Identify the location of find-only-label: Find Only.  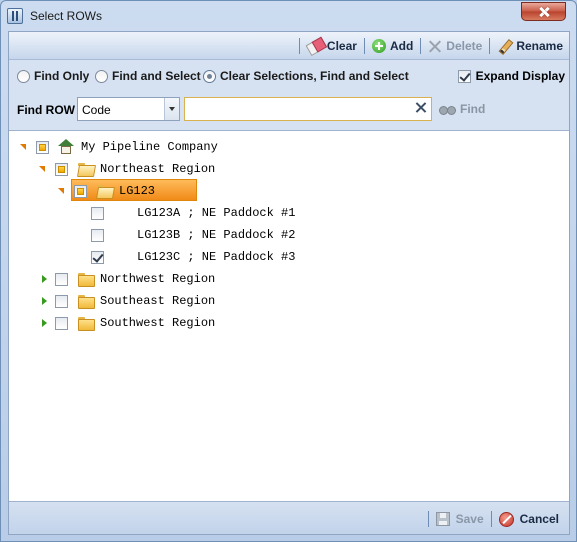
(62, 76).